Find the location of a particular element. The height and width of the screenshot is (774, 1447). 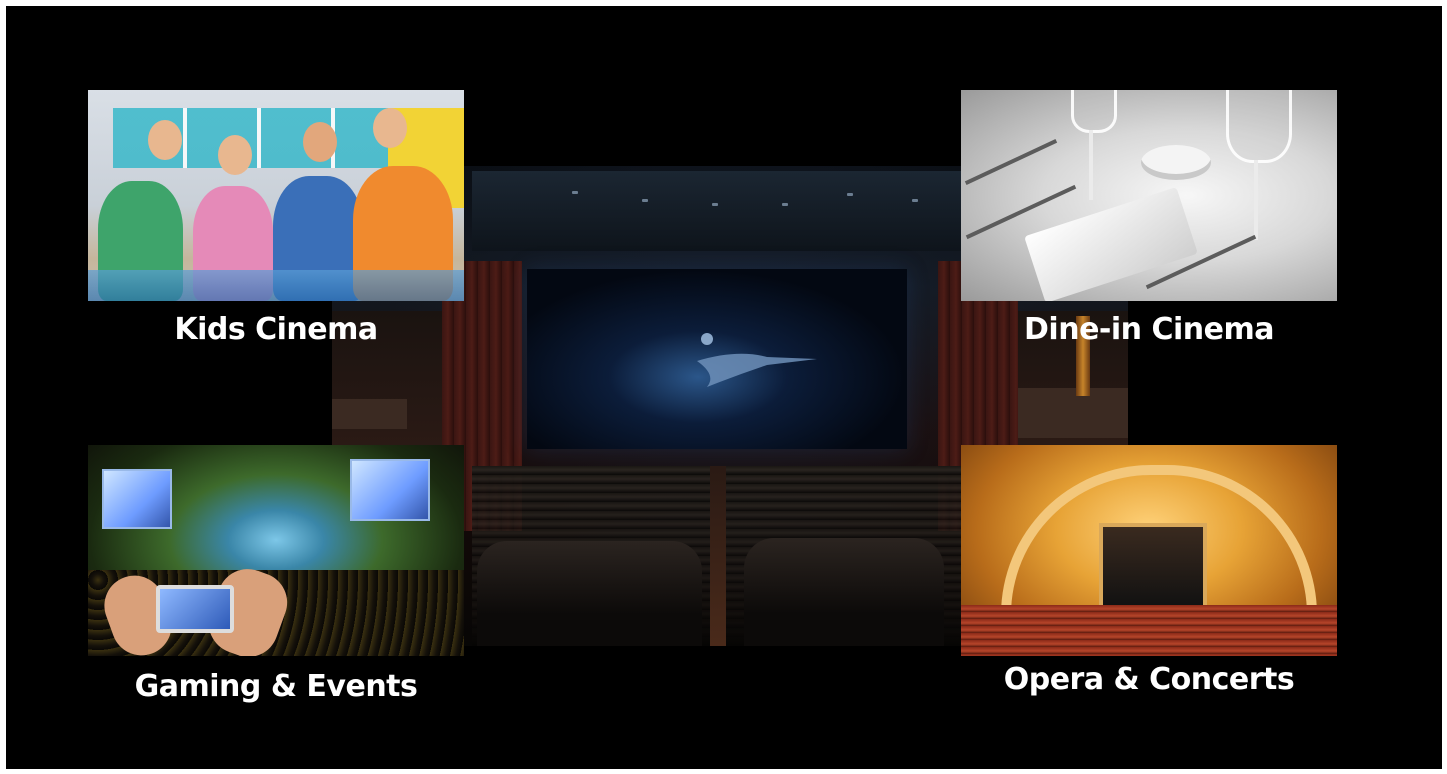

phone is located at coordinates (195, 609).